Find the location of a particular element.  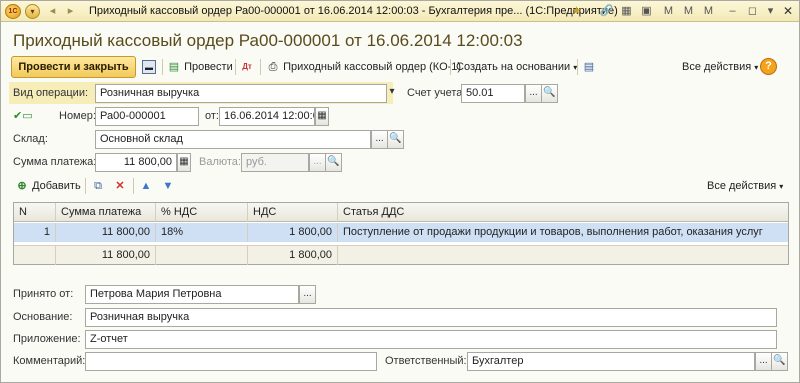

memory-minus-icon: M is located at coordinates (708, 11).